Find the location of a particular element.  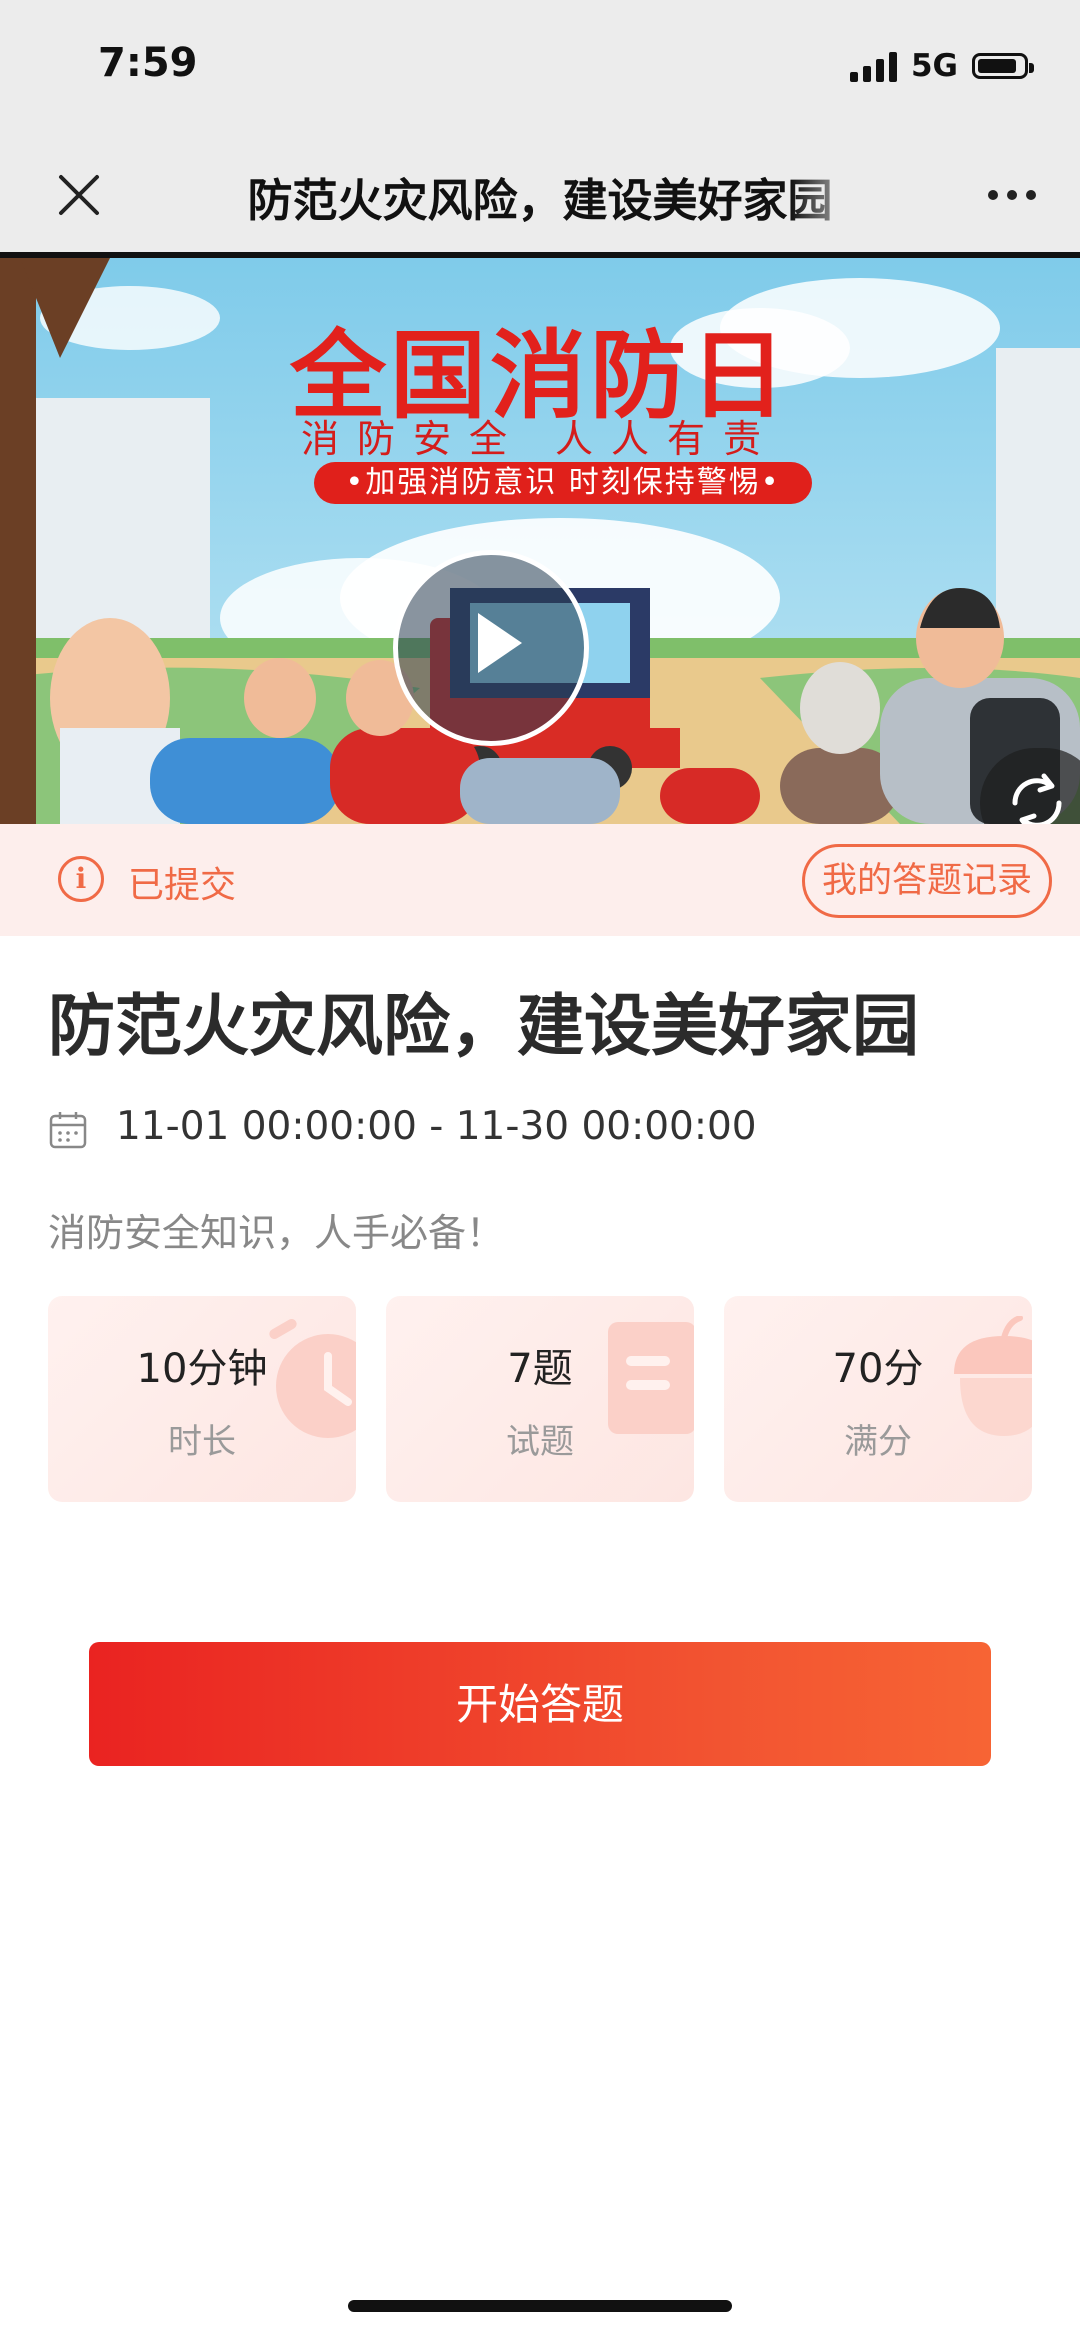

play-icon is located at coordinates (491, 648).